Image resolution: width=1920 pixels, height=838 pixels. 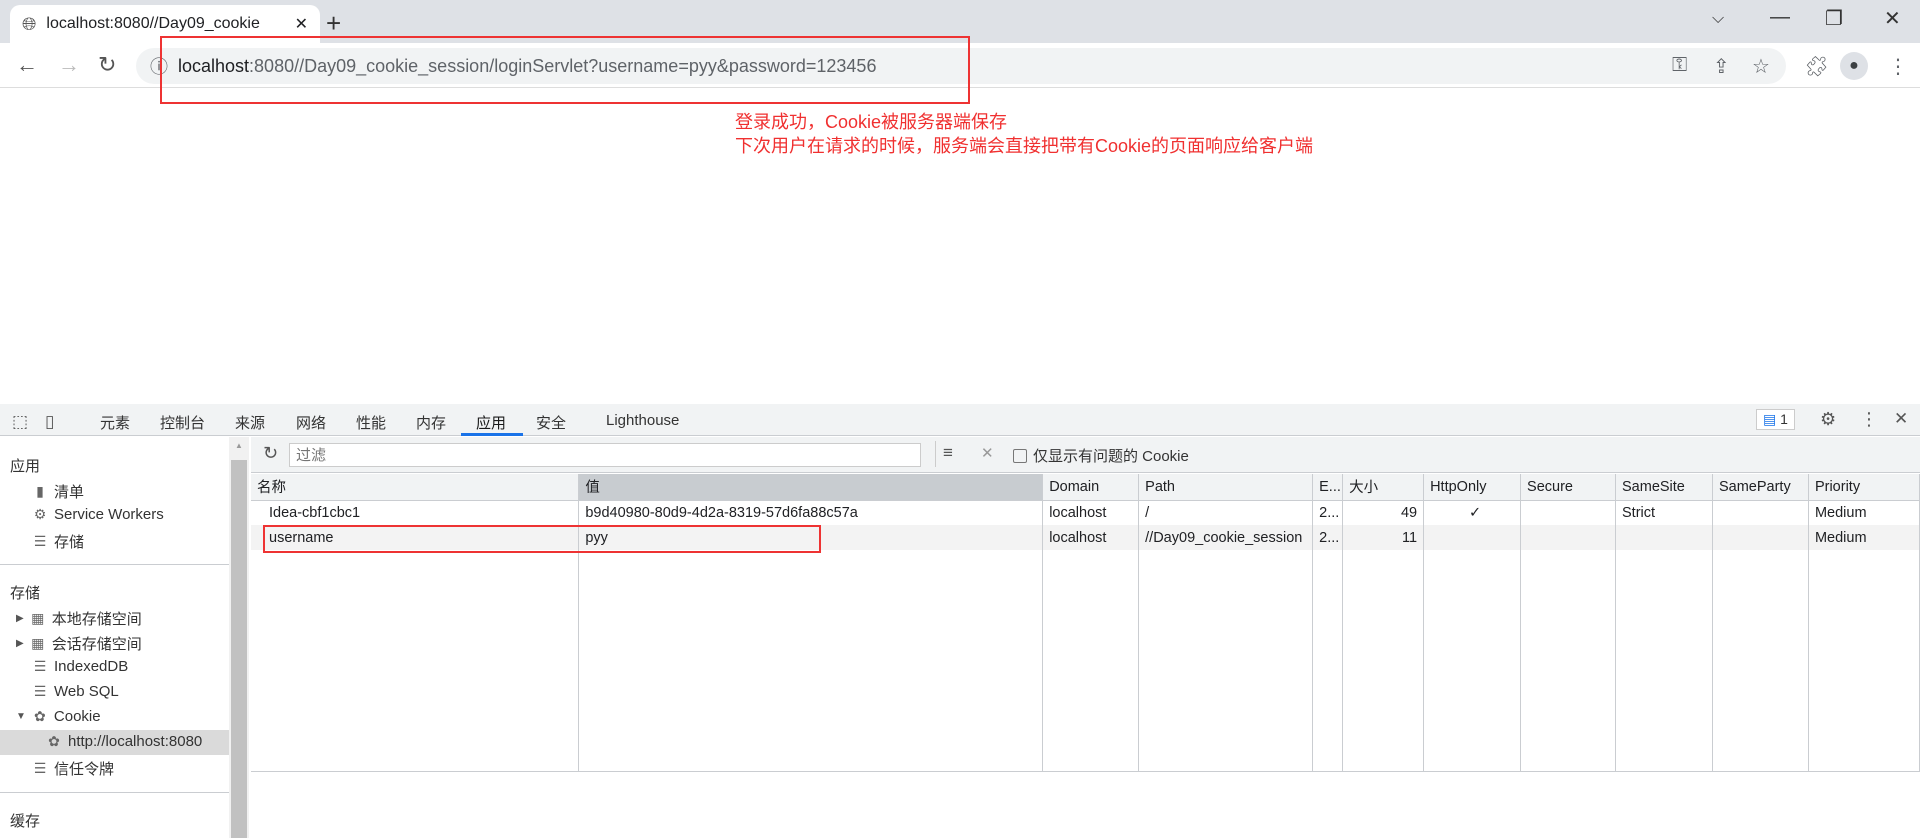 What do you see at coordinates (1854, 66) in the screenshot?
I see `profile-avatar-icon: ●` at bounding box center [1854, 66].